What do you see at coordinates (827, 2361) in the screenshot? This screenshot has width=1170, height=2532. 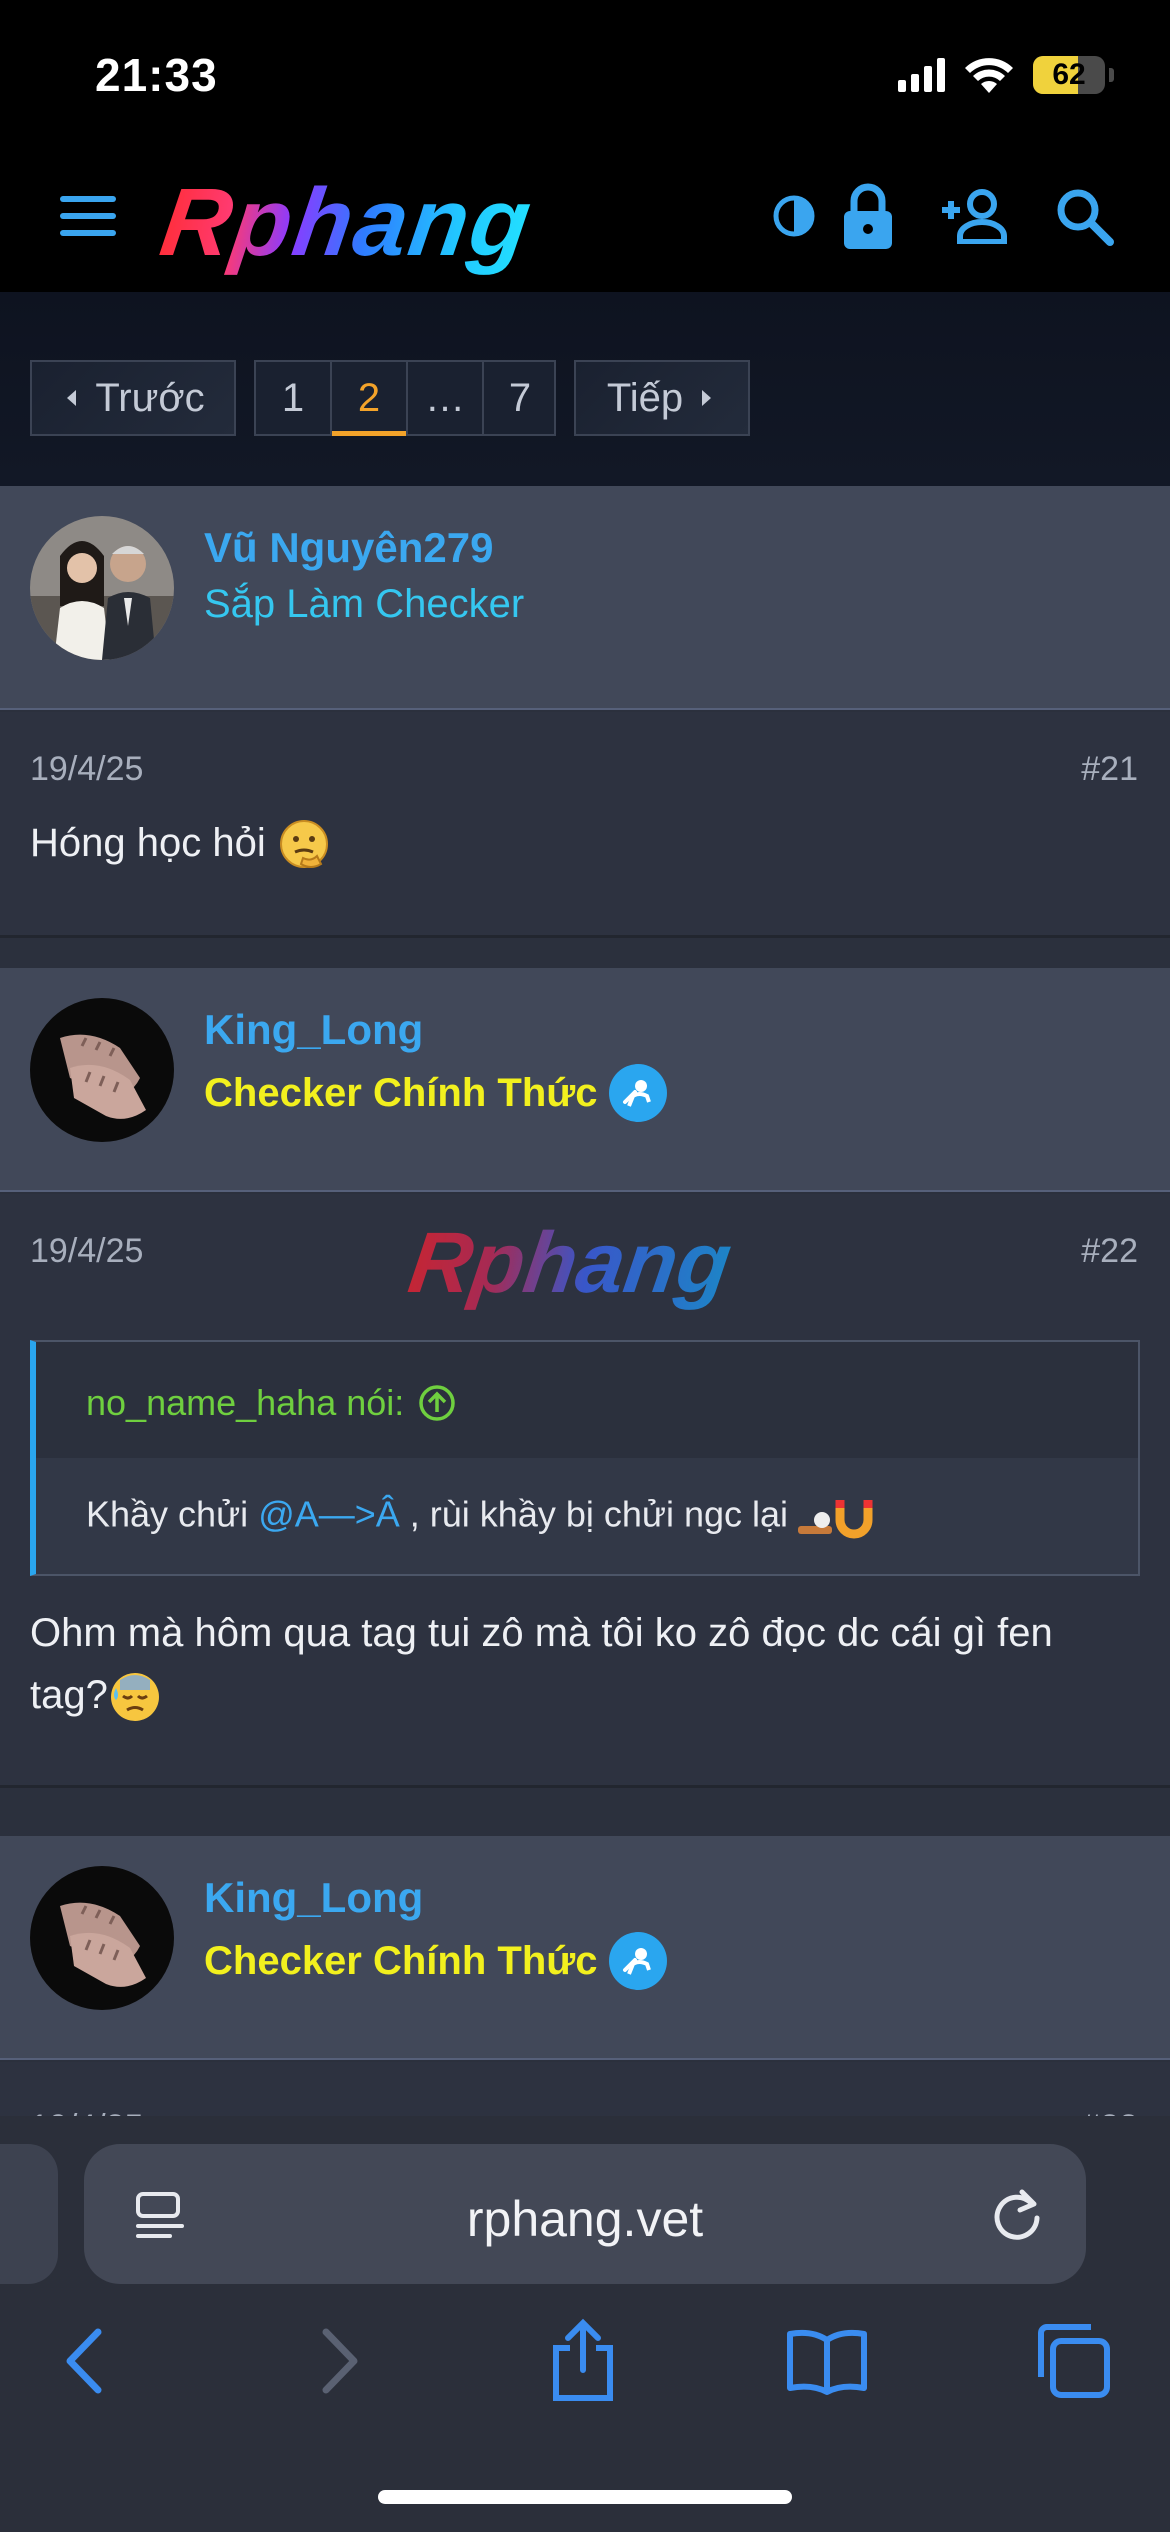 I see `bookmarks-icon` at bounding box center [827, 2361].